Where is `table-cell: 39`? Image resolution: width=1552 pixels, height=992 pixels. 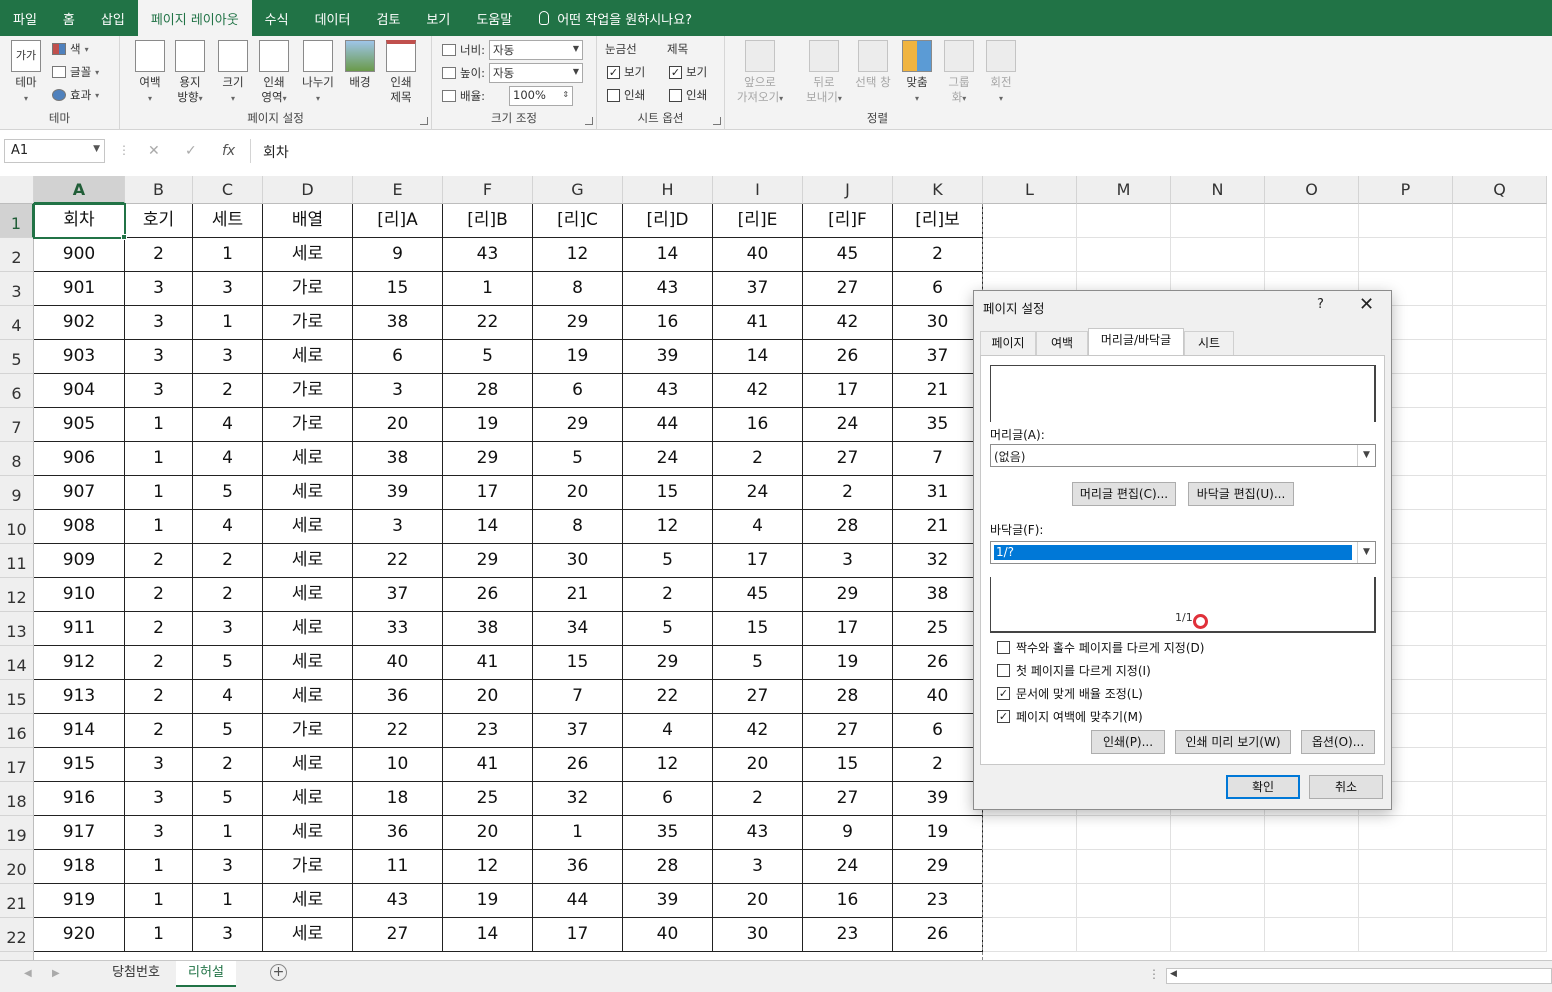 table-cell: 39 is located at coordinates (668, 357).